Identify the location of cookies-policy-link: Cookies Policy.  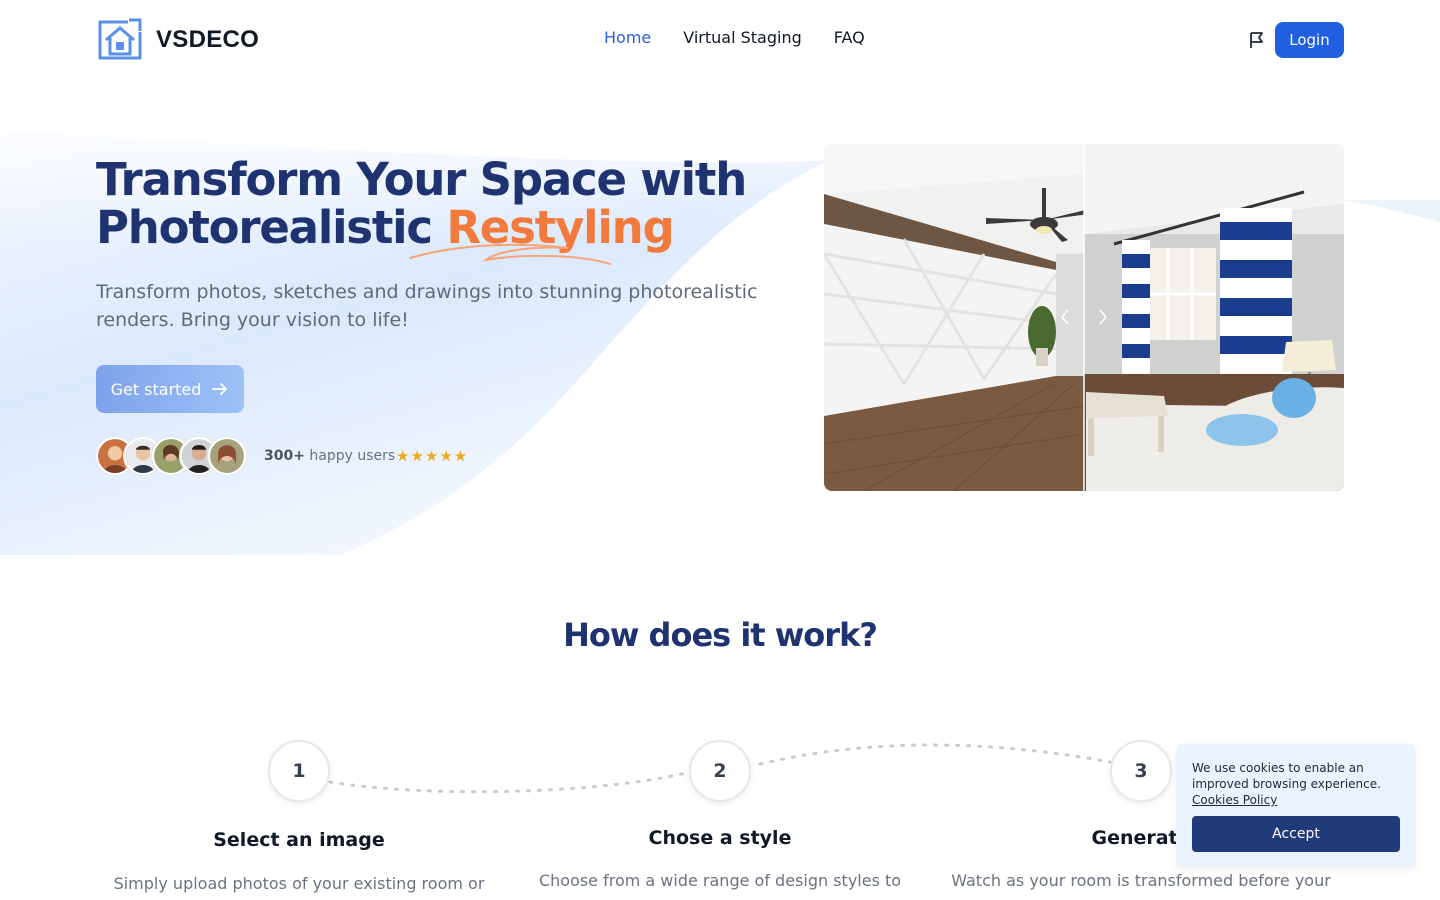
(1297, 800).